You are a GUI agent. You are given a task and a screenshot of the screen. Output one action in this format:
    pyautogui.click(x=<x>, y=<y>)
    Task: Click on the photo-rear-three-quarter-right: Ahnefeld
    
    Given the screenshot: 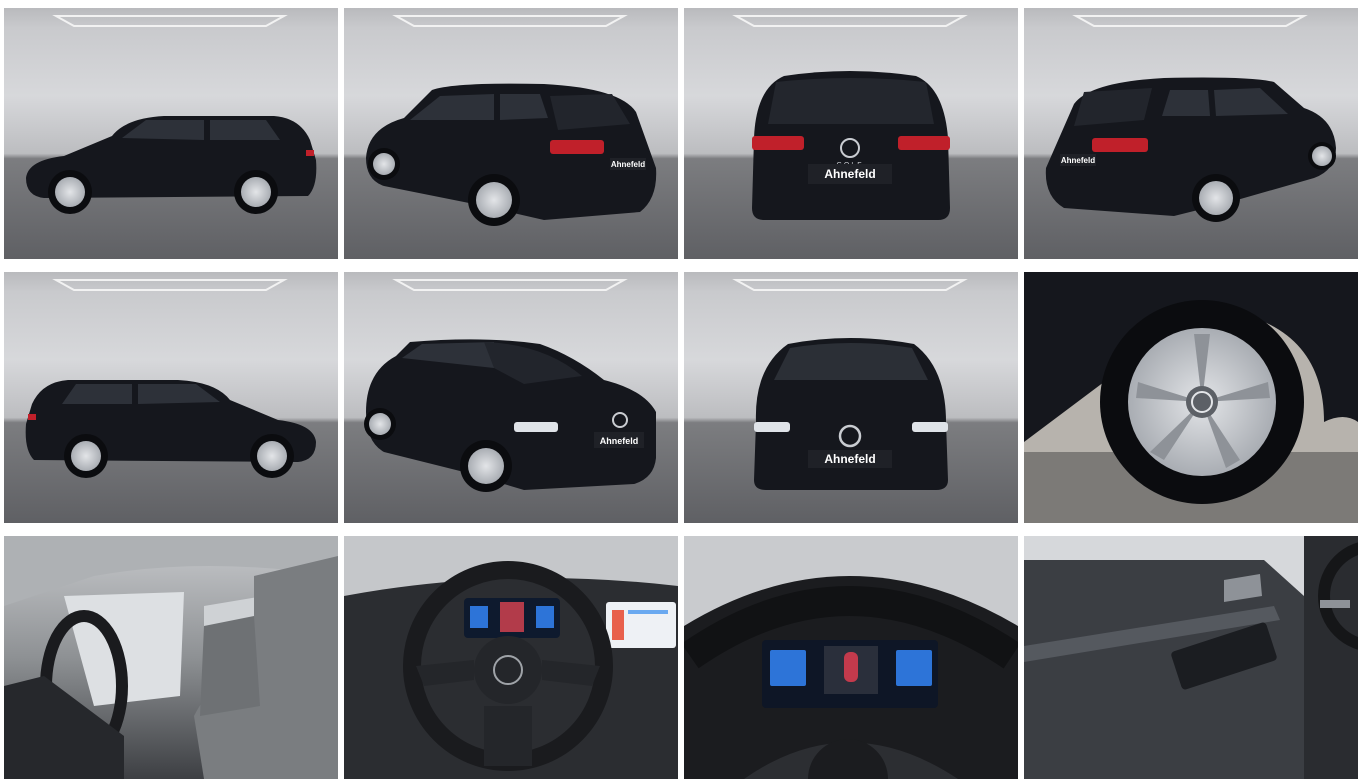 What is the action you would take?
    pyautogui.click(x=1191, y=133)
    